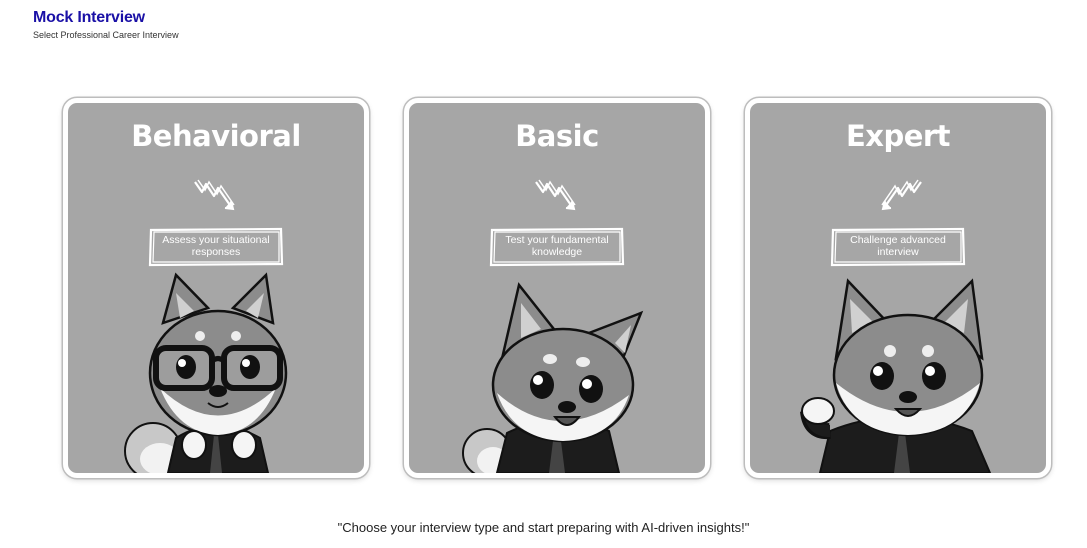 The width and height of the screenshot is (1087, 548). Describe the element at coordinates (106, 35) in the screenshot. I see `page-subtitle: Select Professional Career Interview` at that location.